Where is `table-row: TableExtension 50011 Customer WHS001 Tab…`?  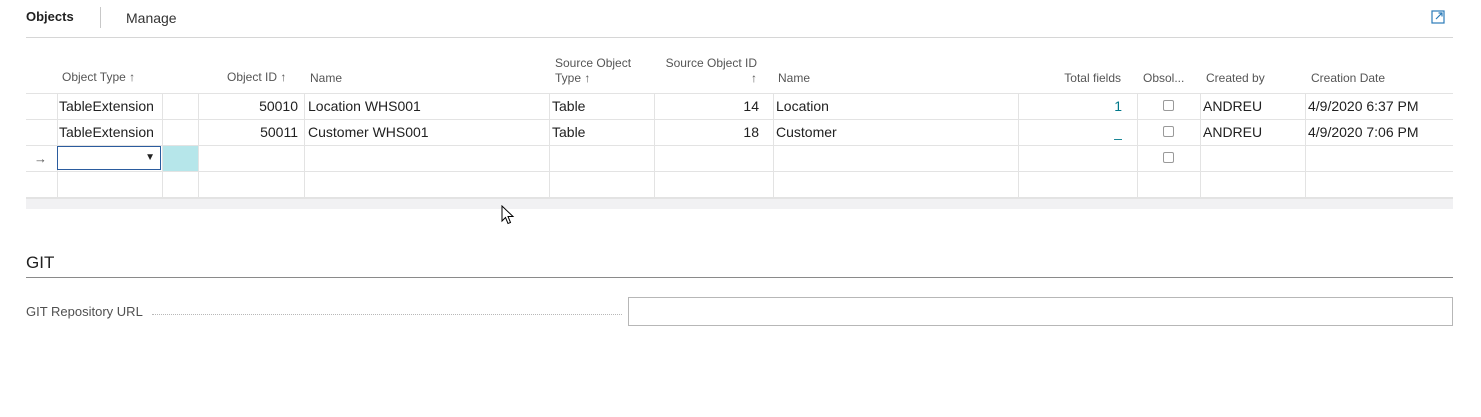
table-row: TableExtension 50011 Customer WHS001 Tab… is located at coordinates (739, 132).